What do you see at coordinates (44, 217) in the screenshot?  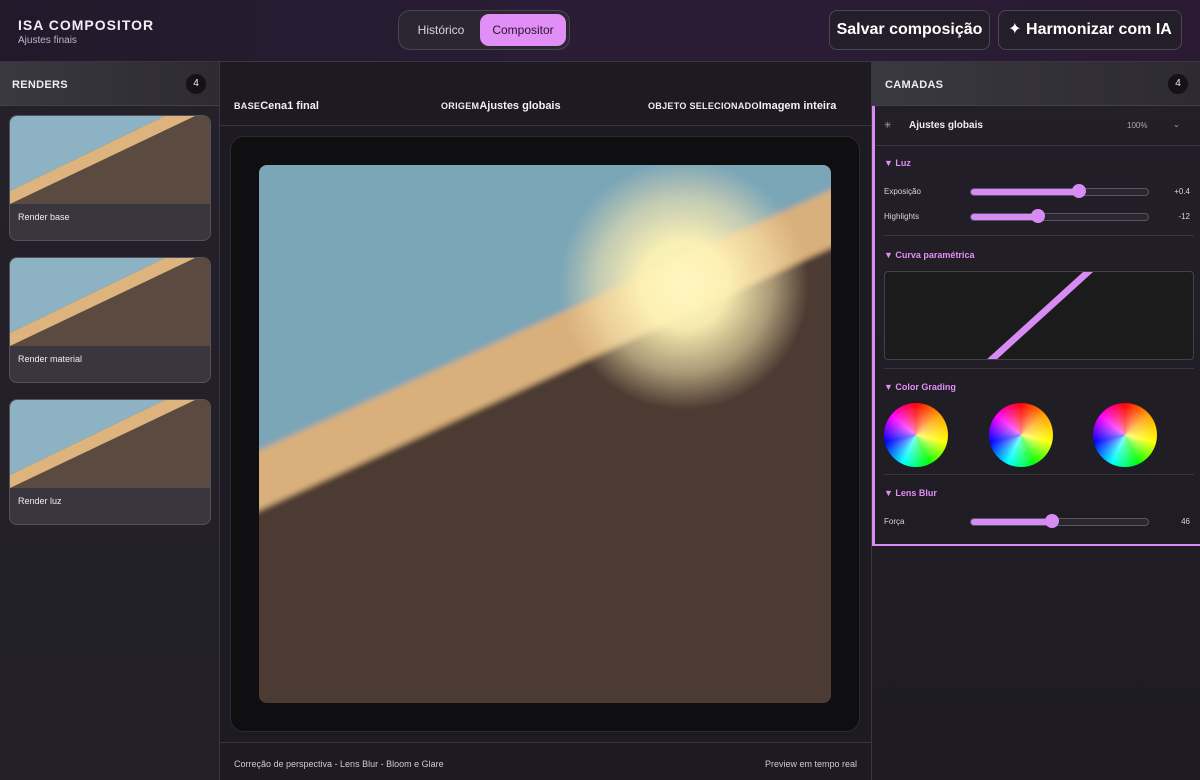 I see `render-label: Render base` at bounding box center [44, 217].